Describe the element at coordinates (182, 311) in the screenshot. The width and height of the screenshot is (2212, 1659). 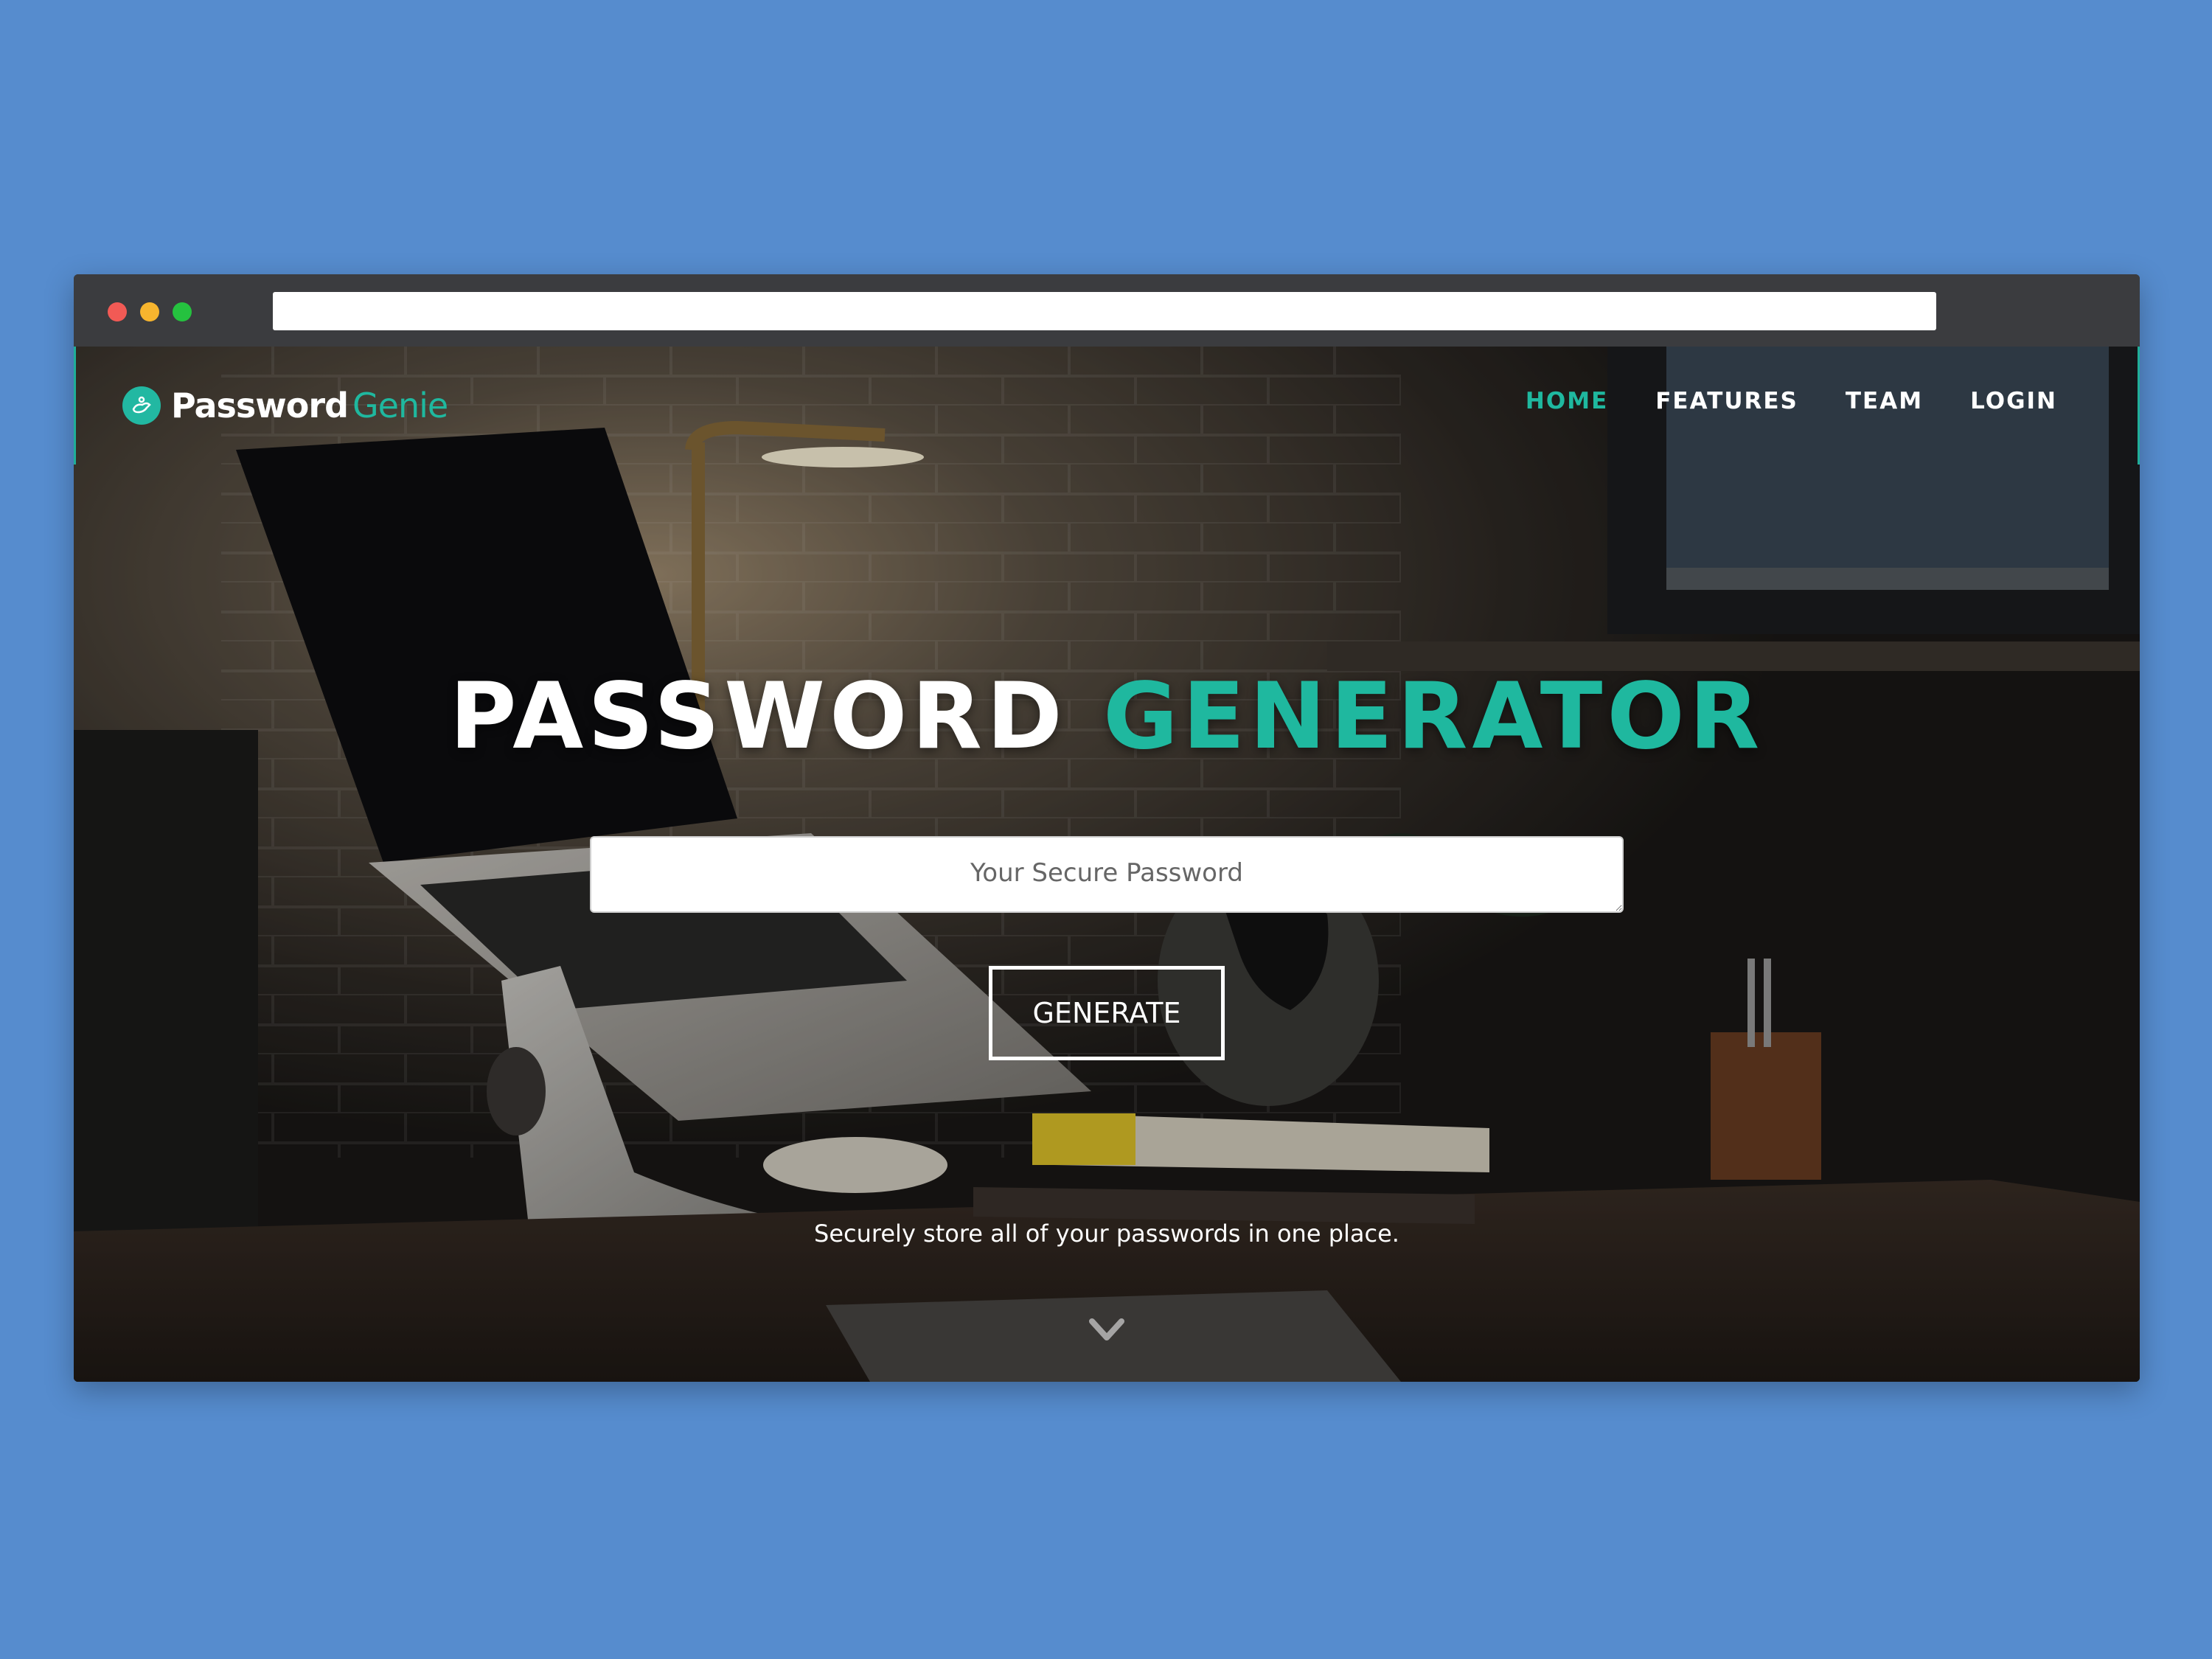
I see `maximize-window-button` at that location.